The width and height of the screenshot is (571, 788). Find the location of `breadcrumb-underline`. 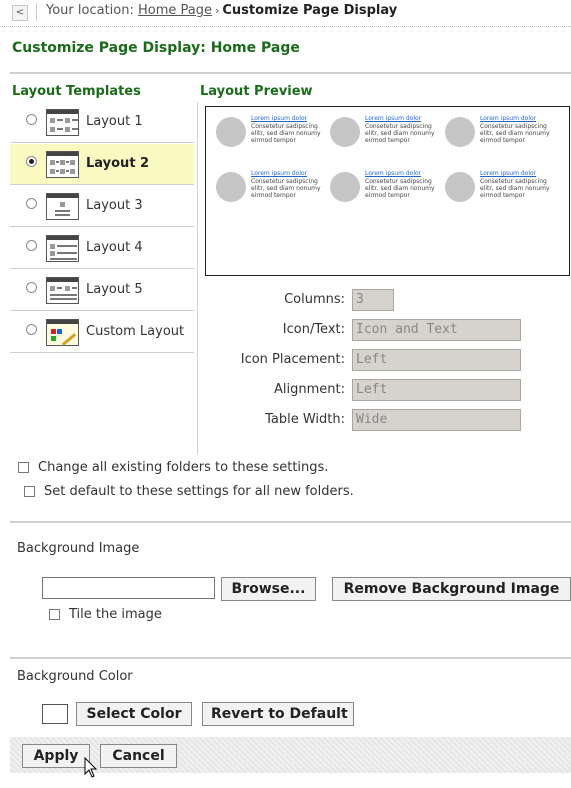

breadcrumb-underline is located at coordinates (285, 26).